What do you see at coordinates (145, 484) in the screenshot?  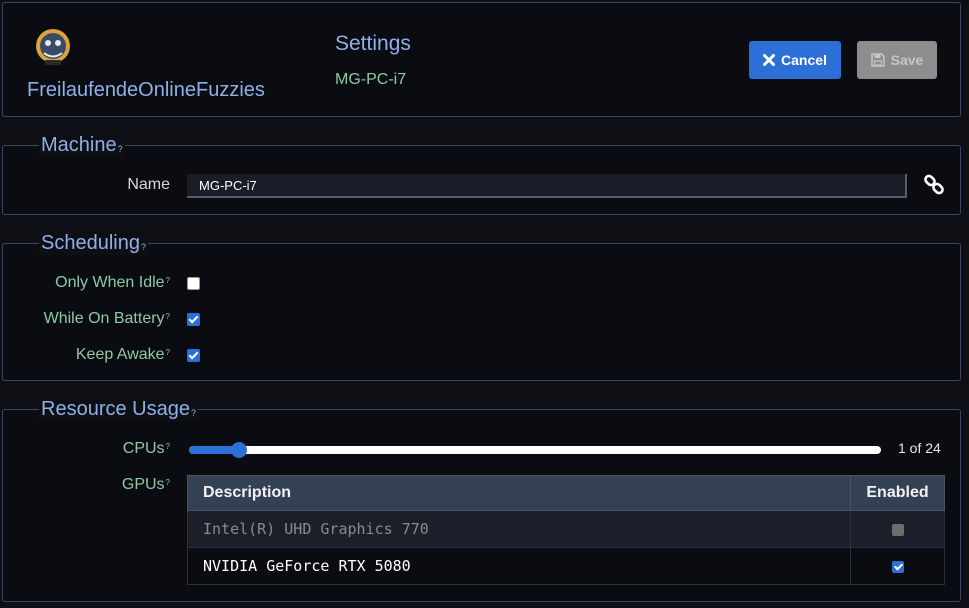 I see `gpus-label: GPUs?` at bounding box center [145, 484].